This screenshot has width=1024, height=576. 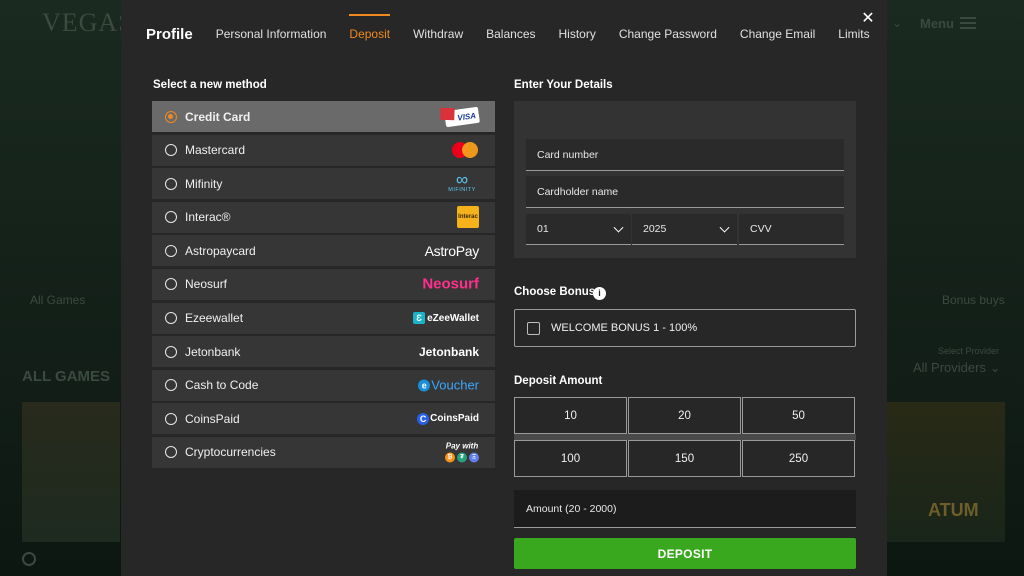 I want to click on games-count: All Games, so click(x=58, y=300).